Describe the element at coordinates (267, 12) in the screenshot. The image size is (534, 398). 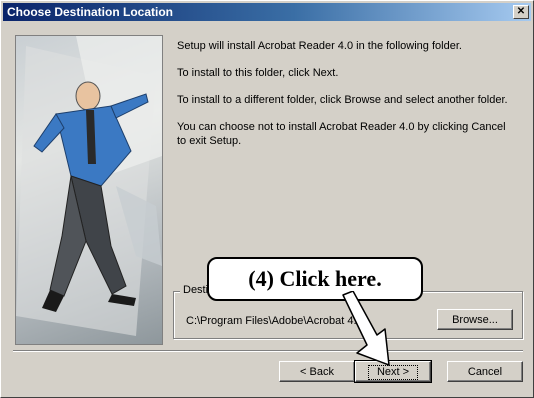
I see `title-bar: Choose Destination Location ✕` at that location.